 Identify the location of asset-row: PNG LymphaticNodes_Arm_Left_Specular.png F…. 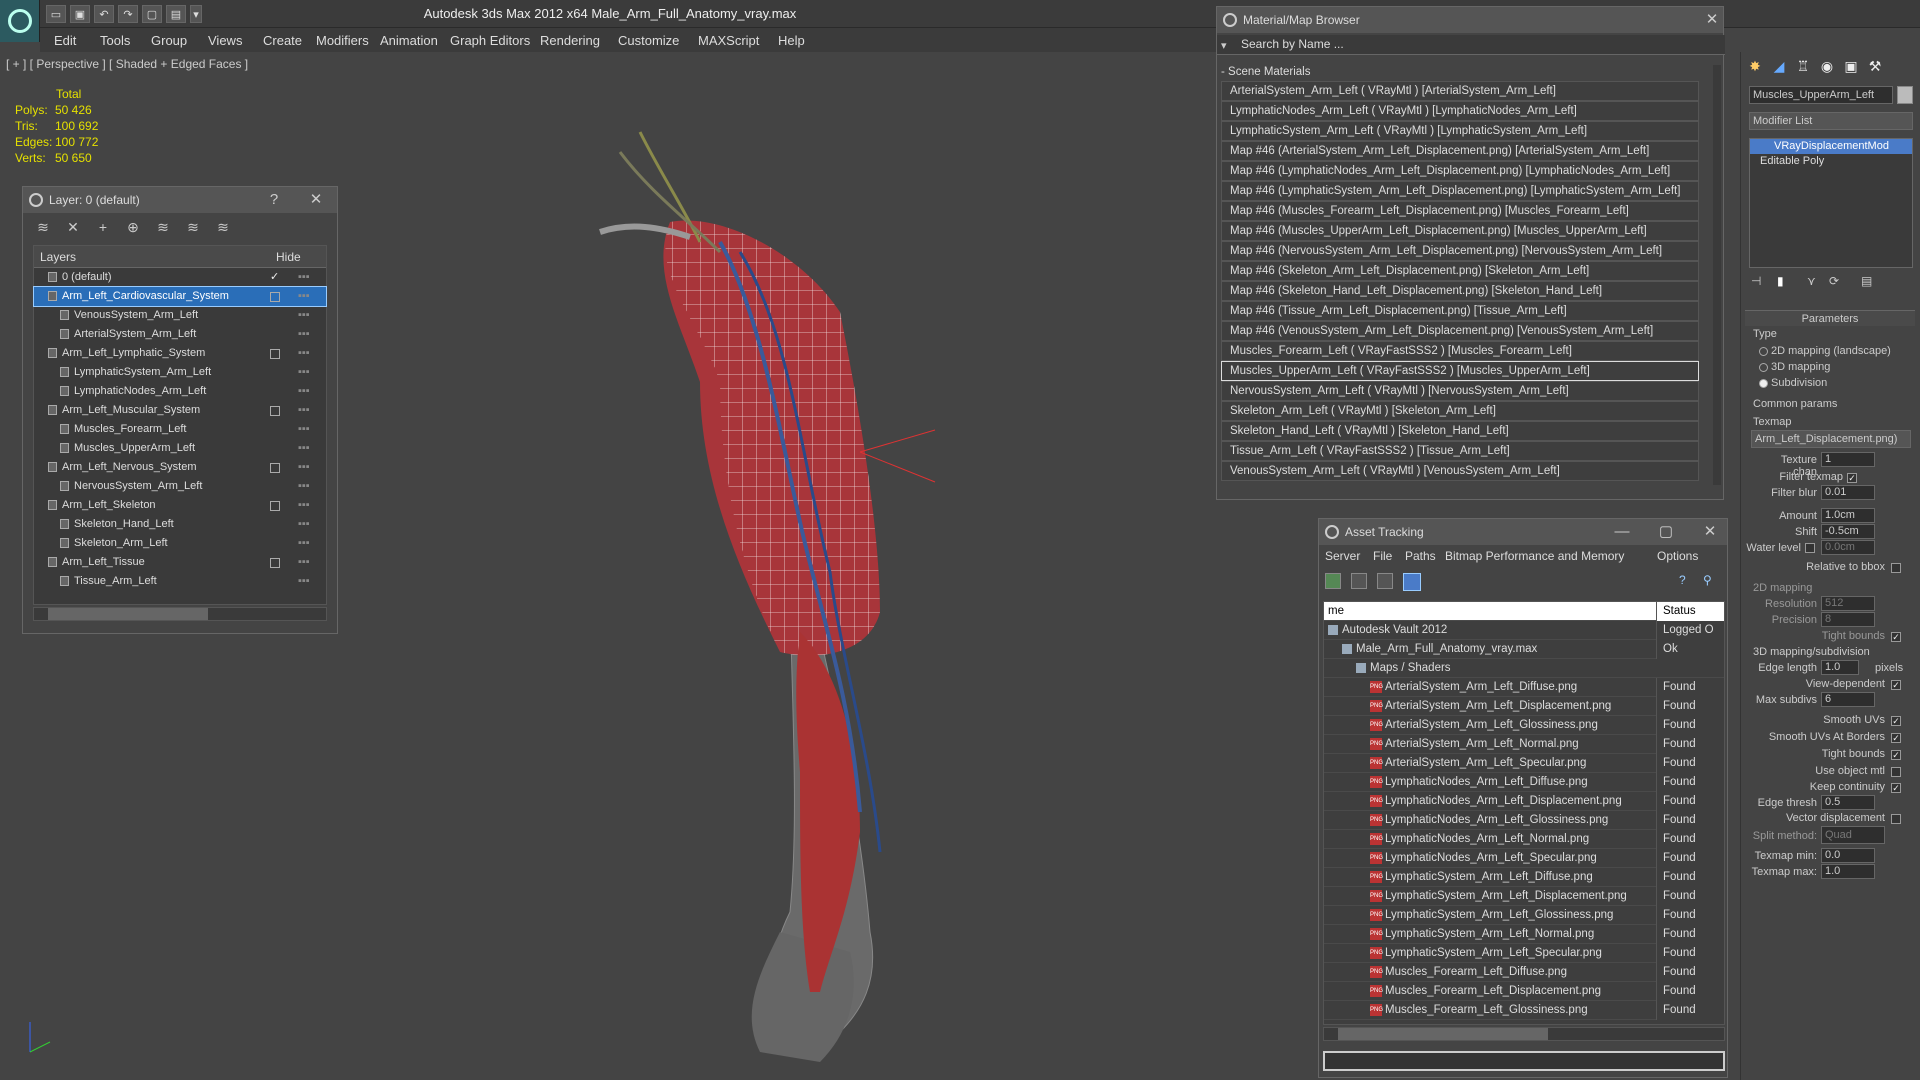
(1524, 858).